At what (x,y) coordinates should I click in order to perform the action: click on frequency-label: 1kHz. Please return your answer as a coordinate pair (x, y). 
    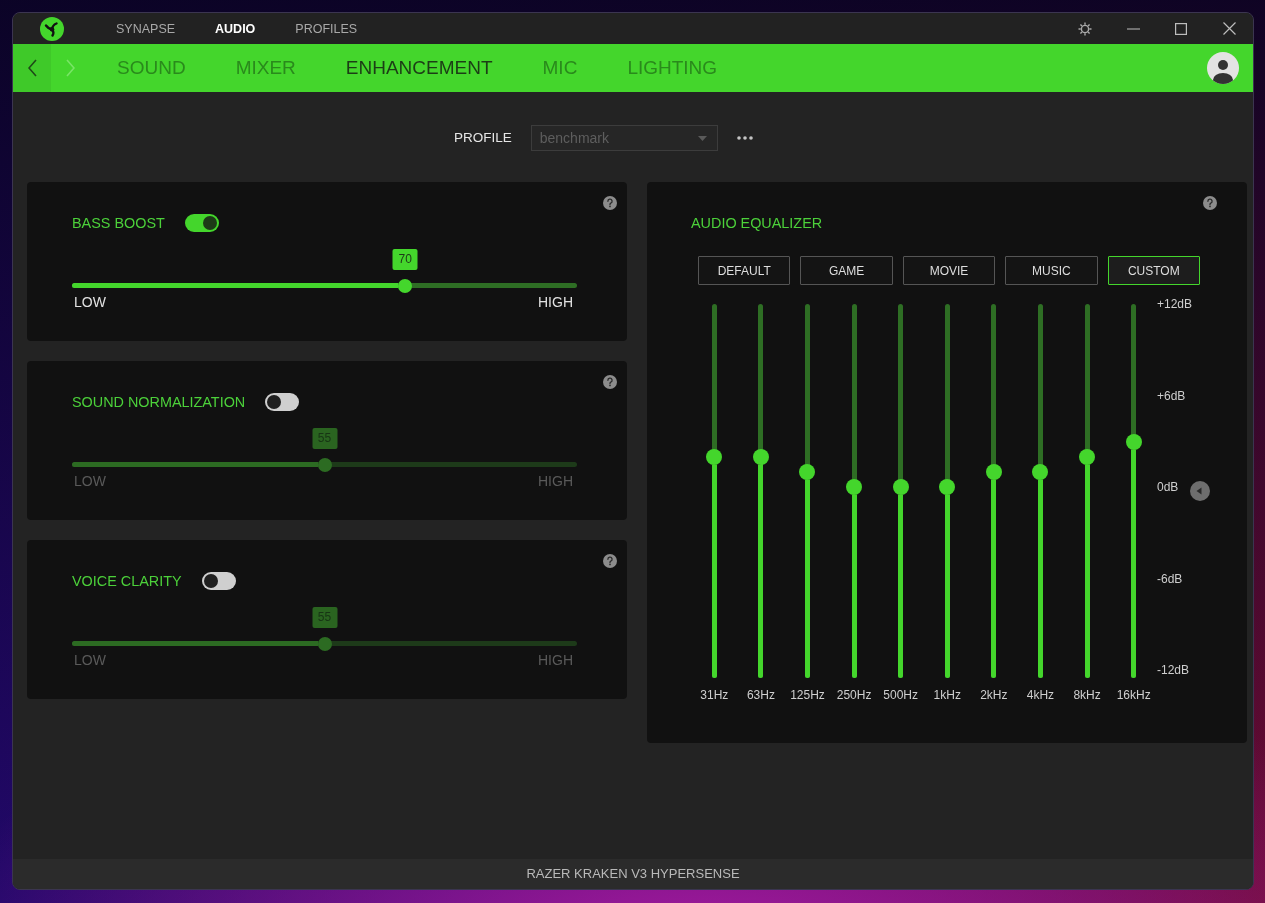
    Looking at the image, I should click on (947, 695).